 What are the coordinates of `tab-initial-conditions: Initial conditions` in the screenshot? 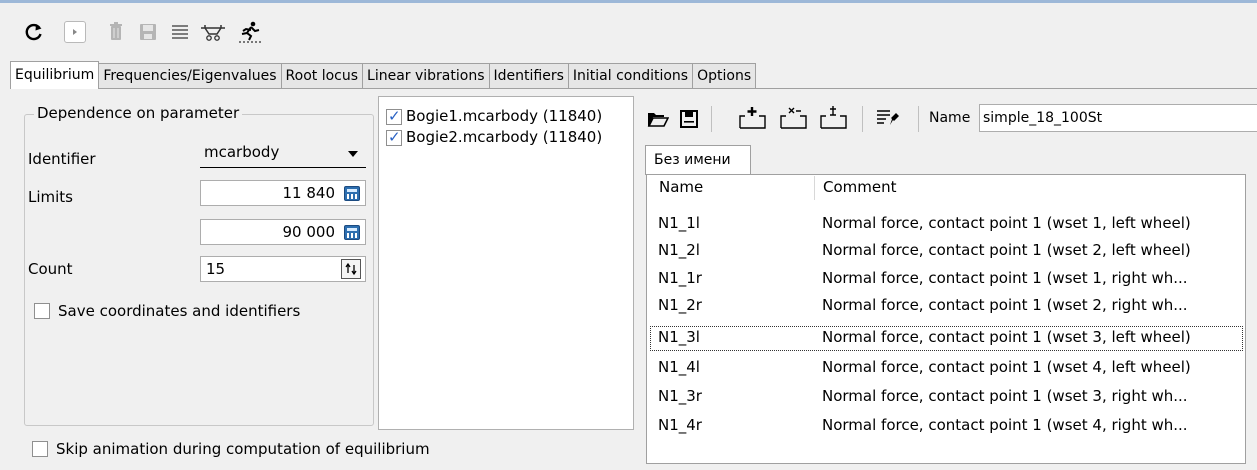 It's located at (630, 76).